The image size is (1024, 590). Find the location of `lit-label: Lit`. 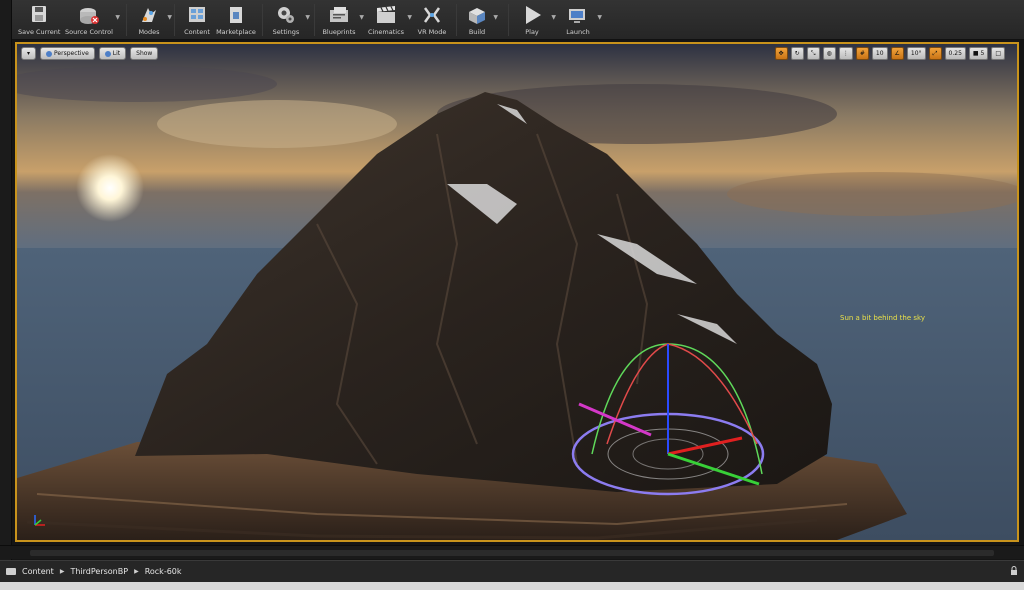

lit-label: Lit is located at coordinates (116, 53).